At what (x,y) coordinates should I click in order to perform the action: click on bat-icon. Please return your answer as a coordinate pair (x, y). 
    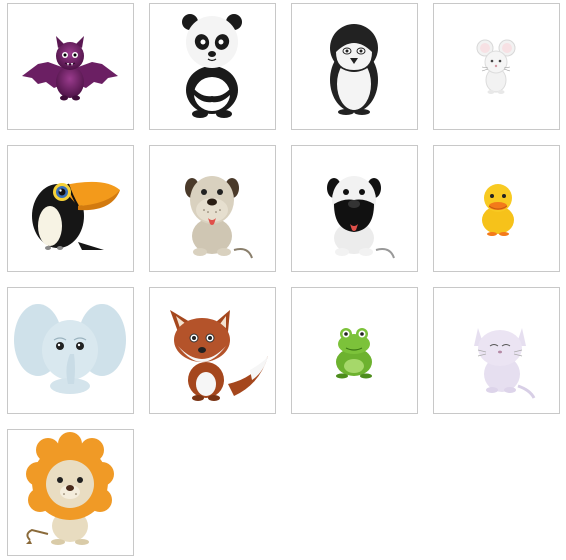
    Looking at the image, I should click on (70, 68).